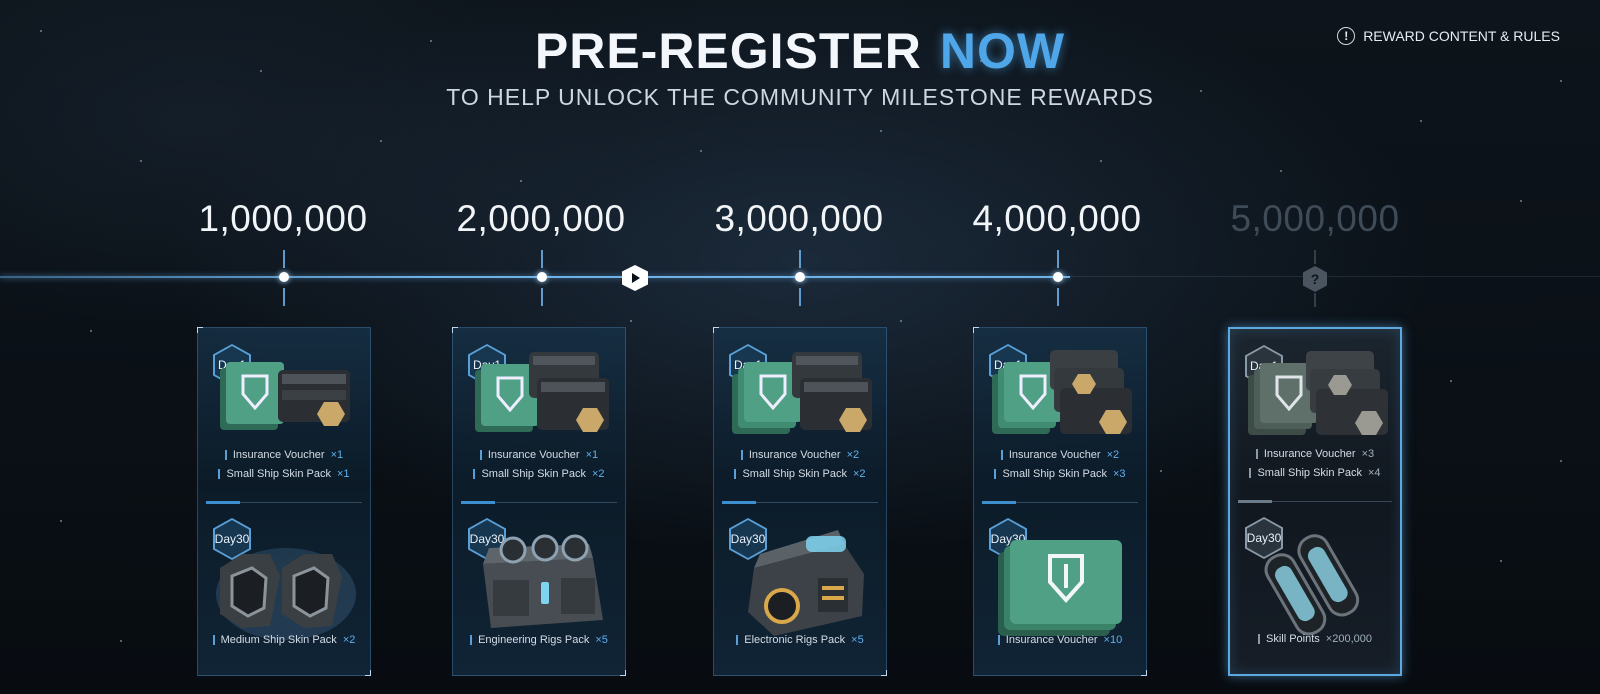  What do you see at coordinates (728, 51) in the screenshot?
I see `title-main: PRE-REGISTER` at bounding box center [728, 51].